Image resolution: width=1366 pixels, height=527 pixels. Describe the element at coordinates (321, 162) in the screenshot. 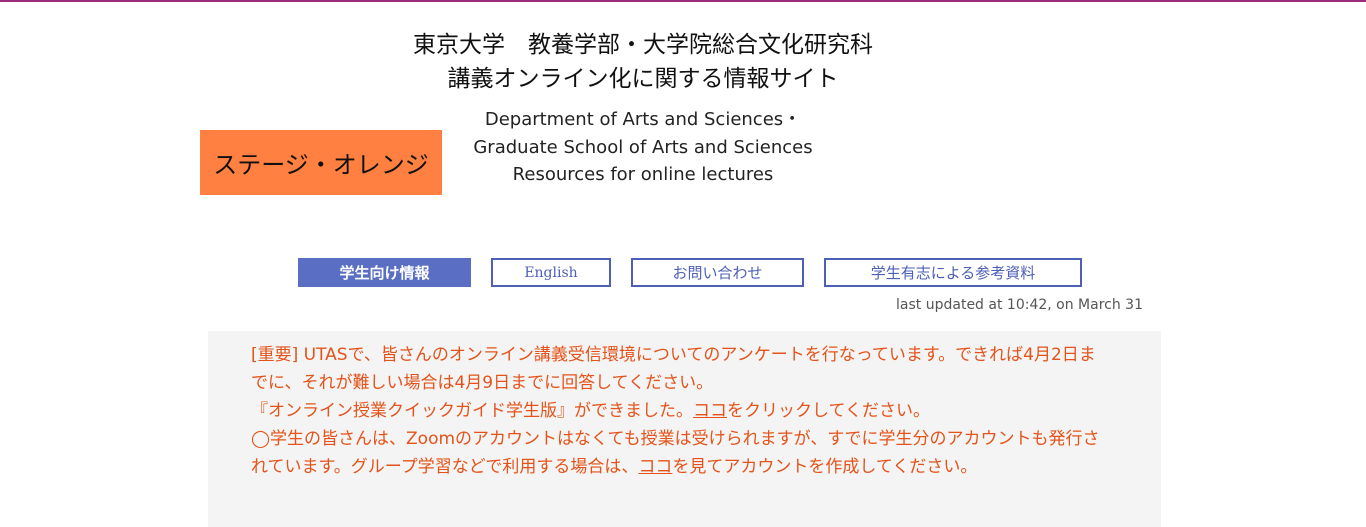

I see `stage-status-badge: ステージ・オレンジ` at that location.